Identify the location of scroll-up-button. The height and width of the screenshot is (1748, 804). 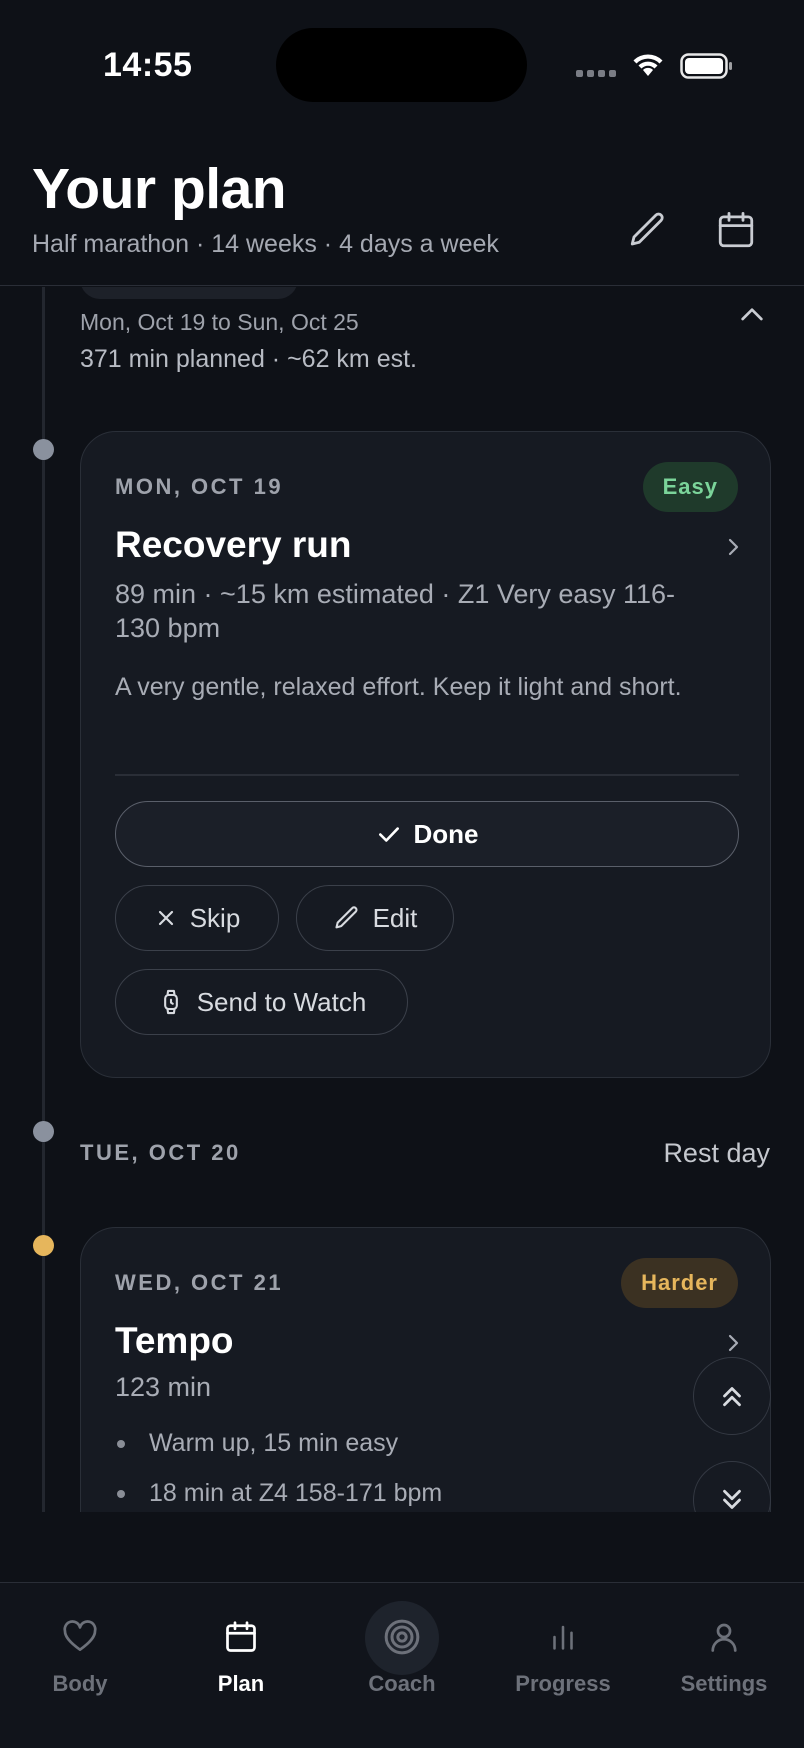
(732, 1396).